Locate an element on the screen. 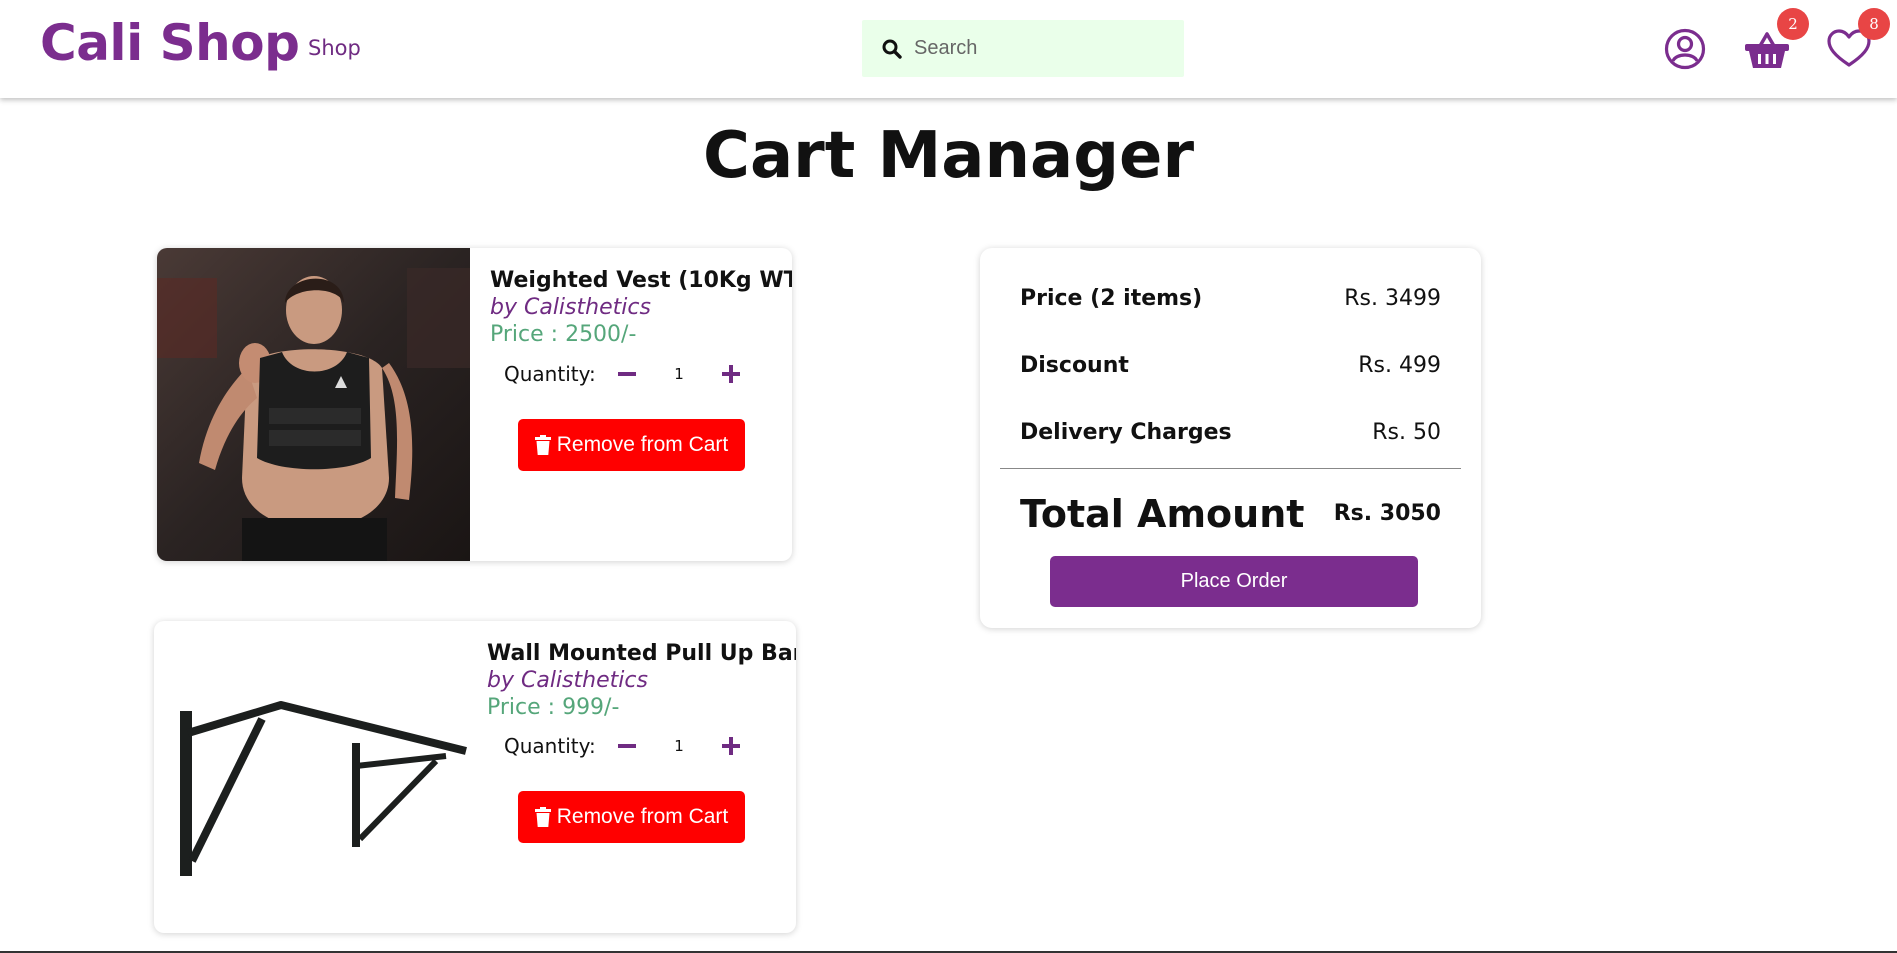  site-logo: Cali Shop is located at coordinates (170, 43).